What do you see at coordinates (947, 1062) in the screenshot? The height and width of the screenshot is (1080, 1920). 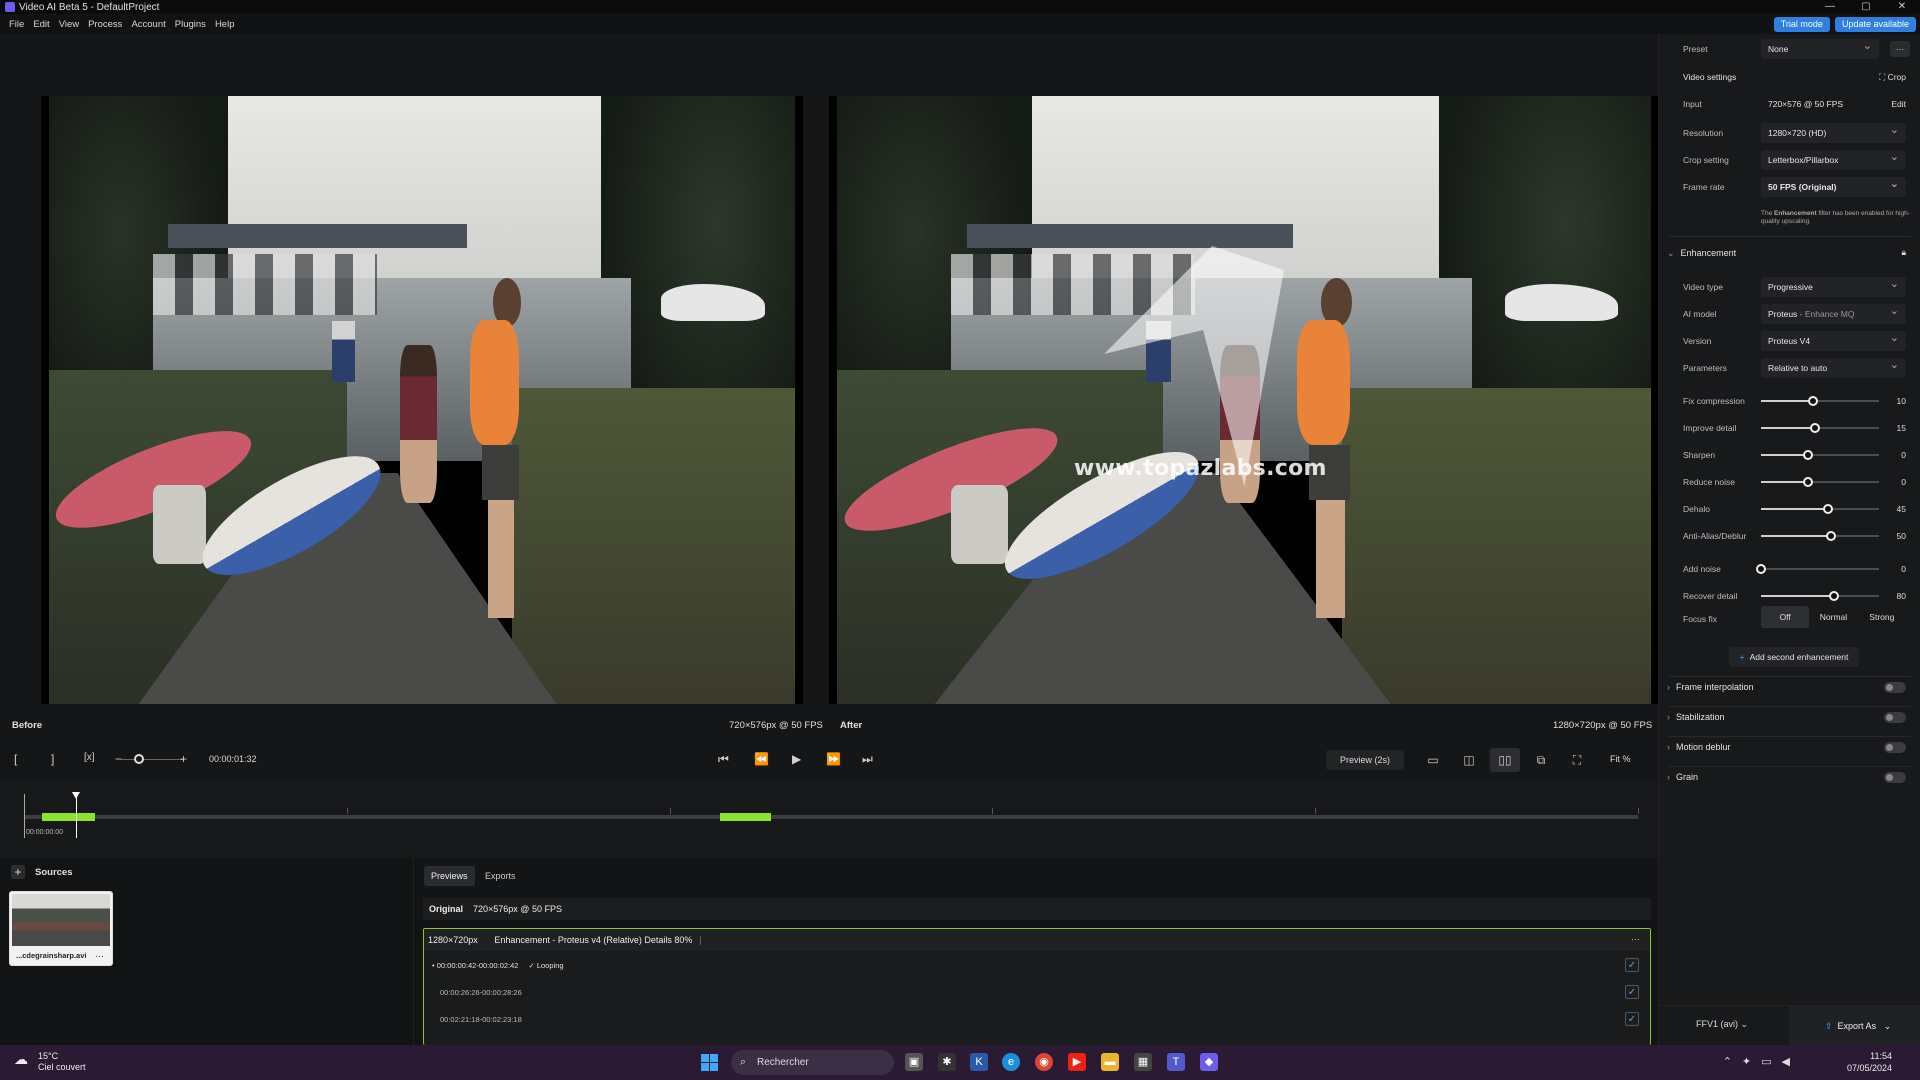 I see `app-icon-1: ✱` at bounding box center [947, 1062].